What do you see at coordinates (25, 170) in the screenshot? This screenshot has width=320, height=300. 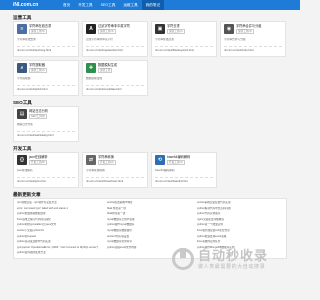 I see `tool-description: json在线解析` at bounding box center [25, 170].